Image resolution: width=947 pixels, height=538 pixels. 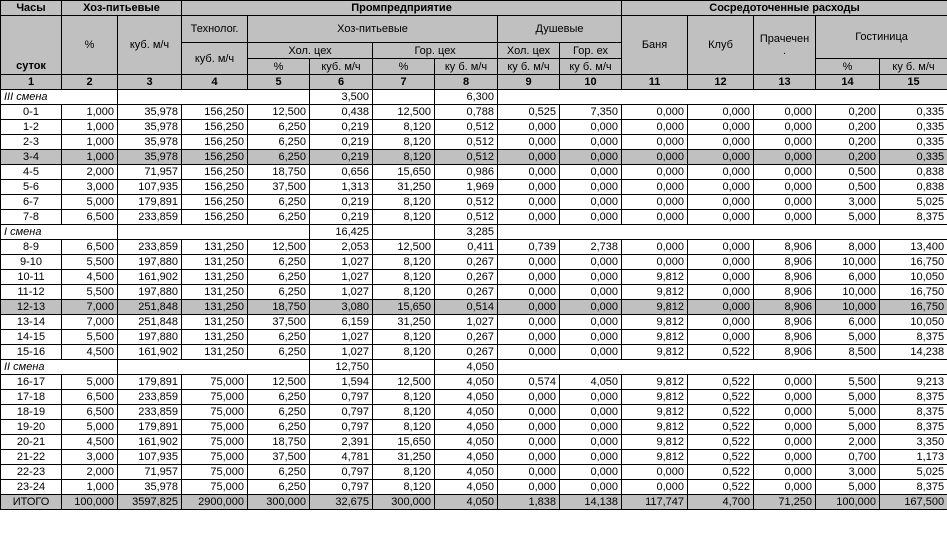 I want to click on table-cell: 71,957, so click(x=149, y=172).